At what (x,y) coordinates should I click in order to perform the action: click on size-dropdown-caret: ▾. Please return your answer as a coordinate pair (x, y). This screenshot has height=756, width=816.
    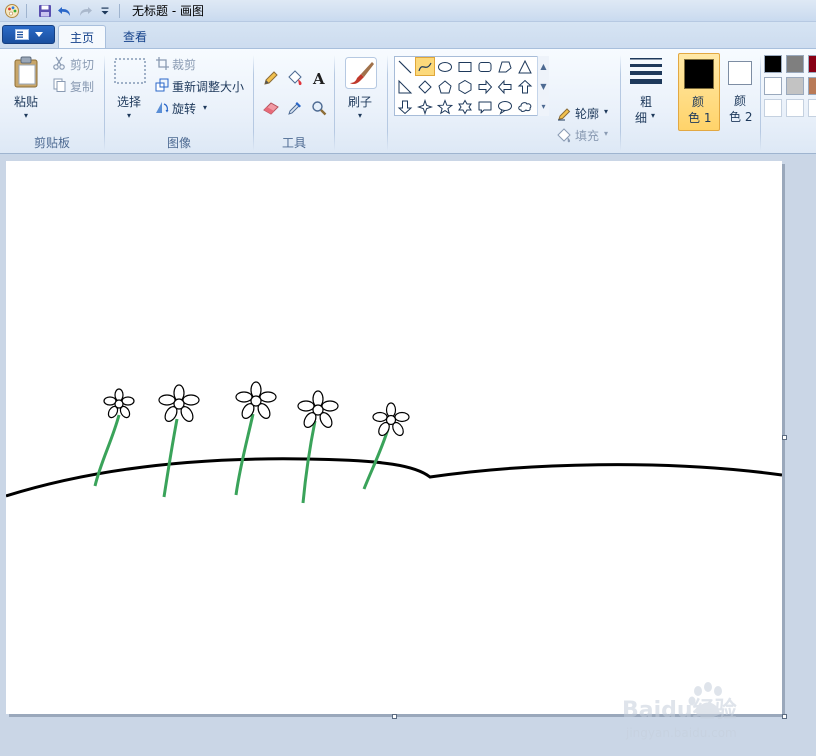
    Looking at the image, I should click on (653, 115).